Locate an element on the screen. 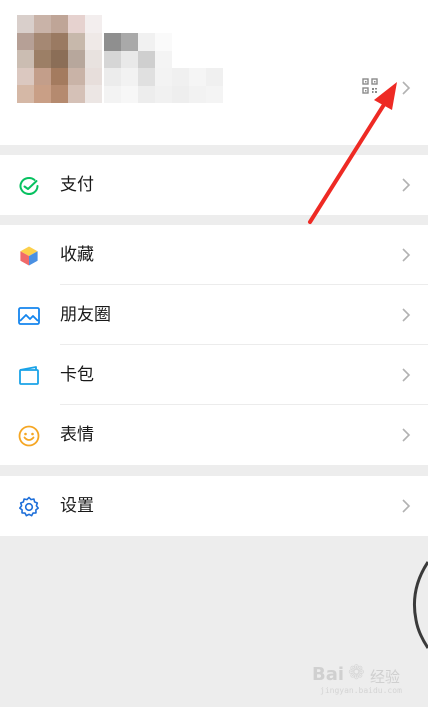  menu-group-pay: 支付 is located at coordinates (214, 185).